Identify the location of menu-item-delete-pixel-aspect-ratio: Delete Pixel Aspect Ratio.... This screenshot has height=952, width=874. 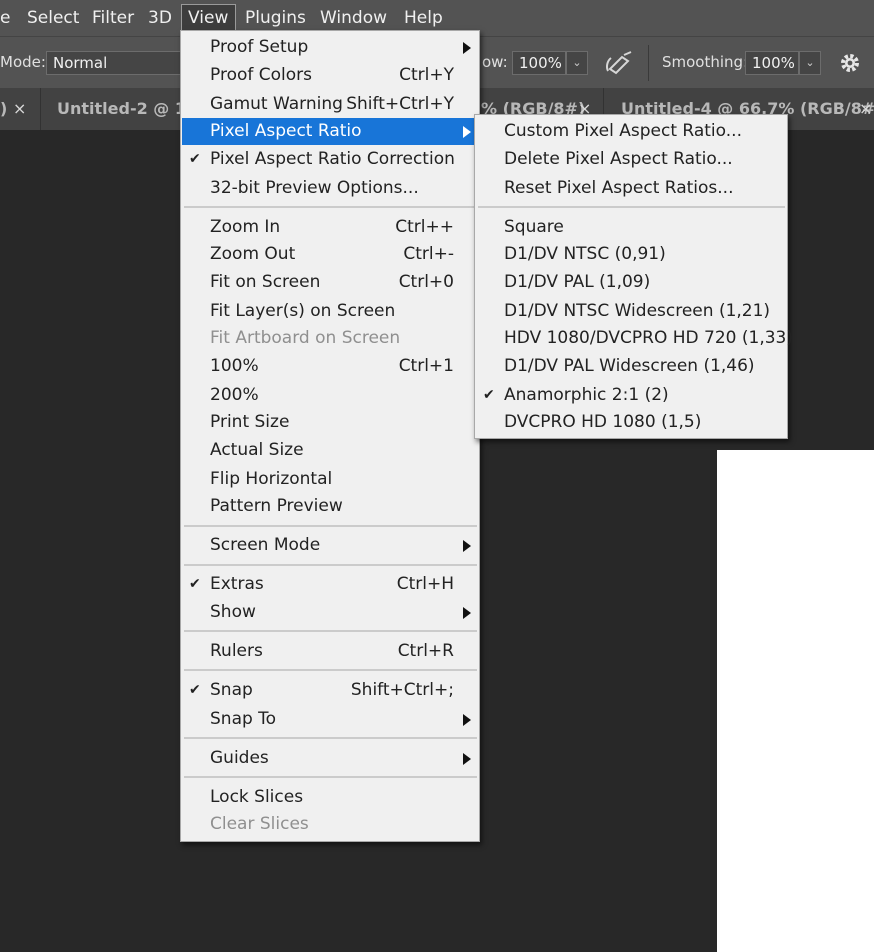
(631, 159).